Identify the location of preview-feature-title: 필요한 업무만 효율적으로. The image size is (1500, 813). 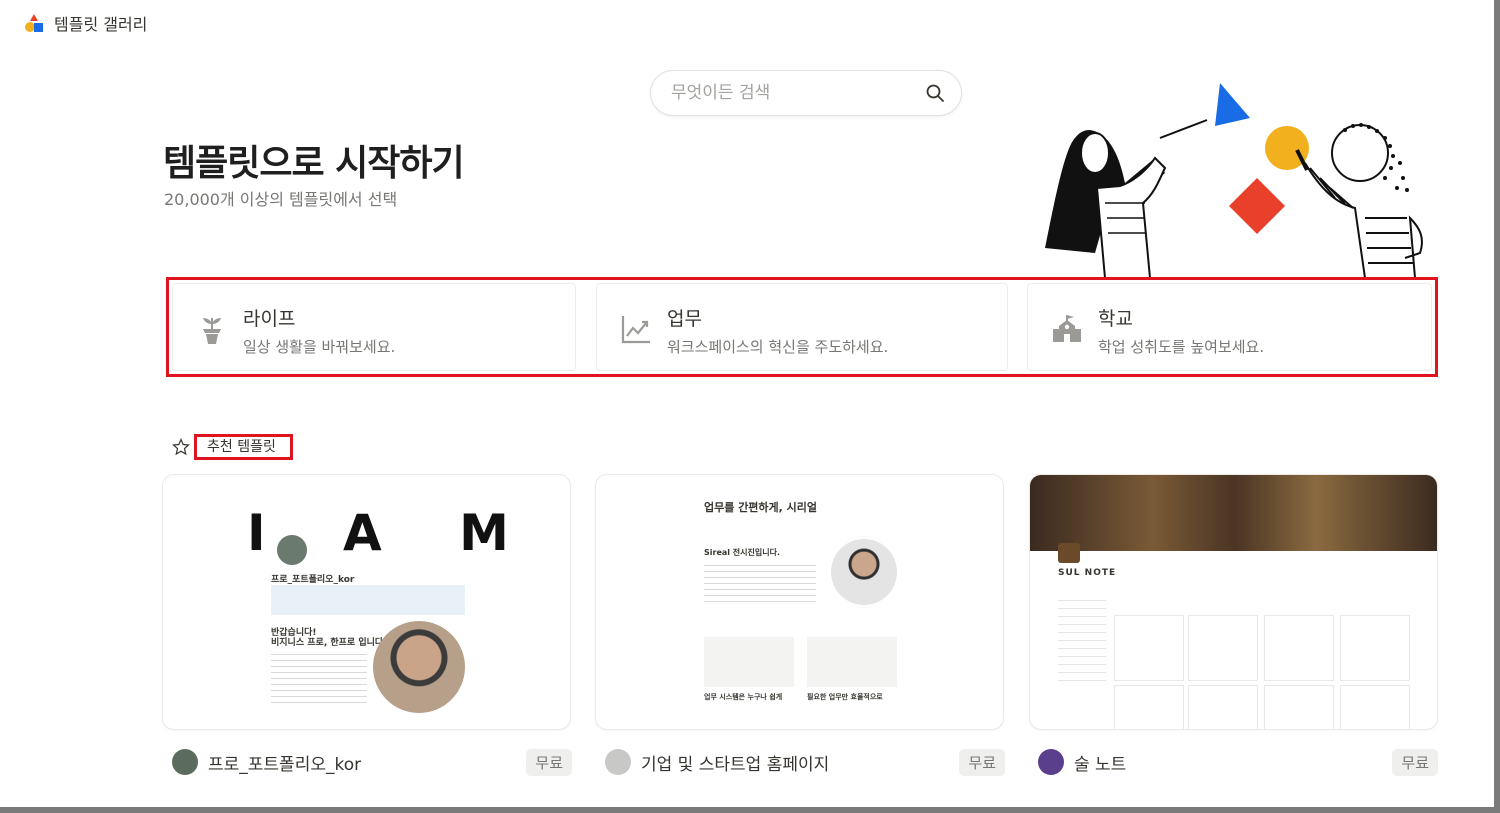
(845, 697).